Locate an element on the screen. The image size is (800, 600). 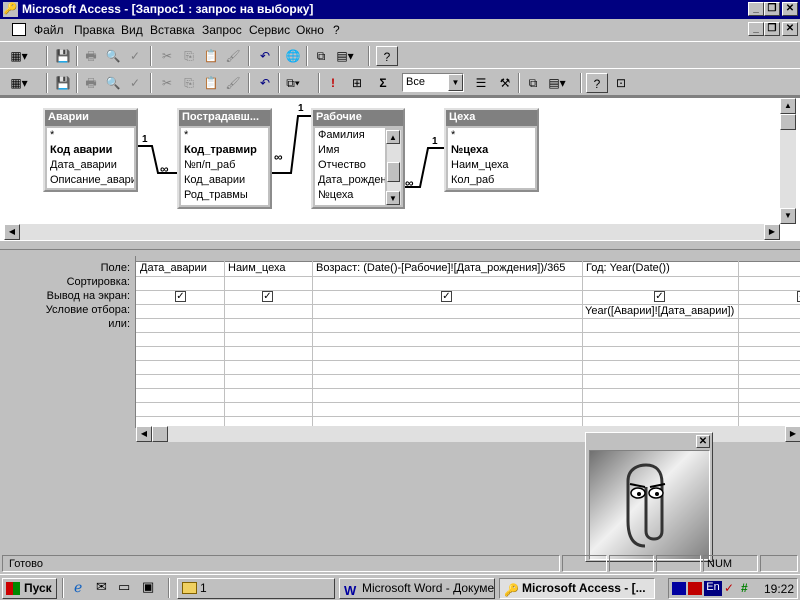
field-item: Код аварии is located at coordinates (92, 150).